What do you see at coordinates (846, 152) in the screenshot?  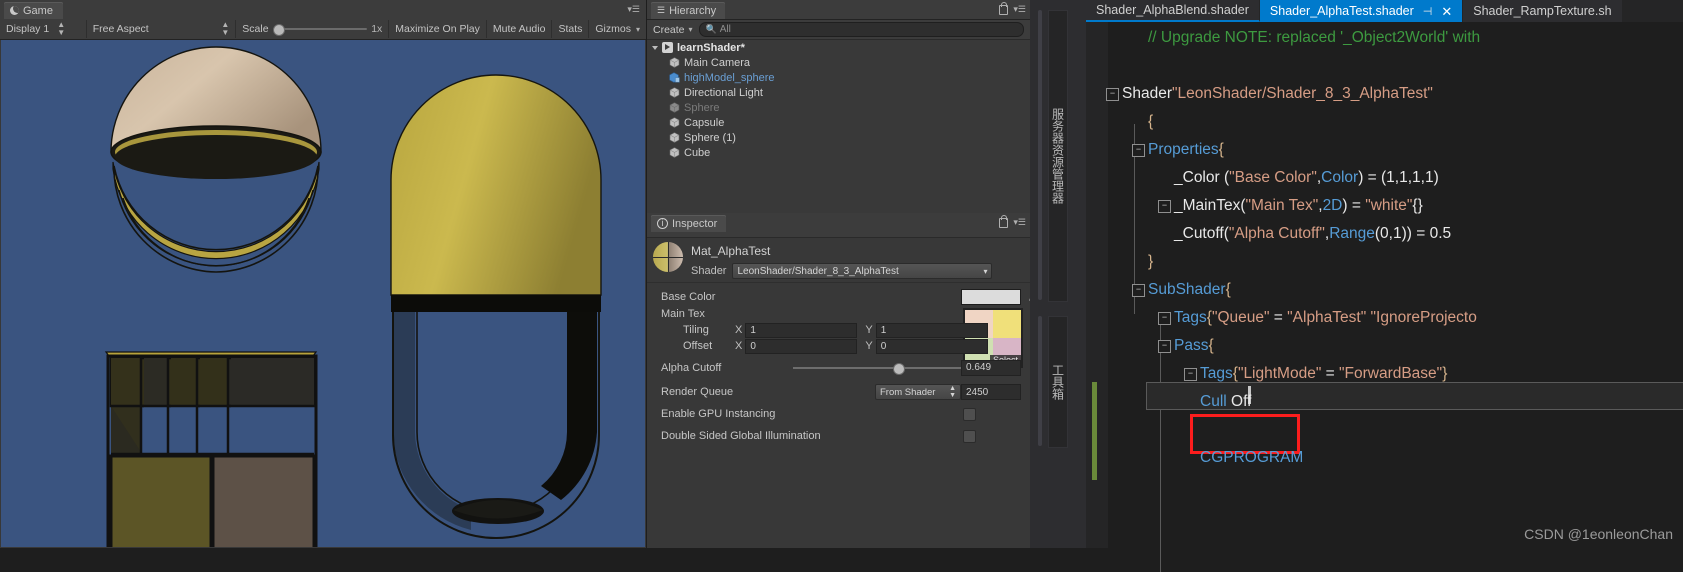 I see `hierarchy-row-cube: Cube` at bounding box center [846, 152].